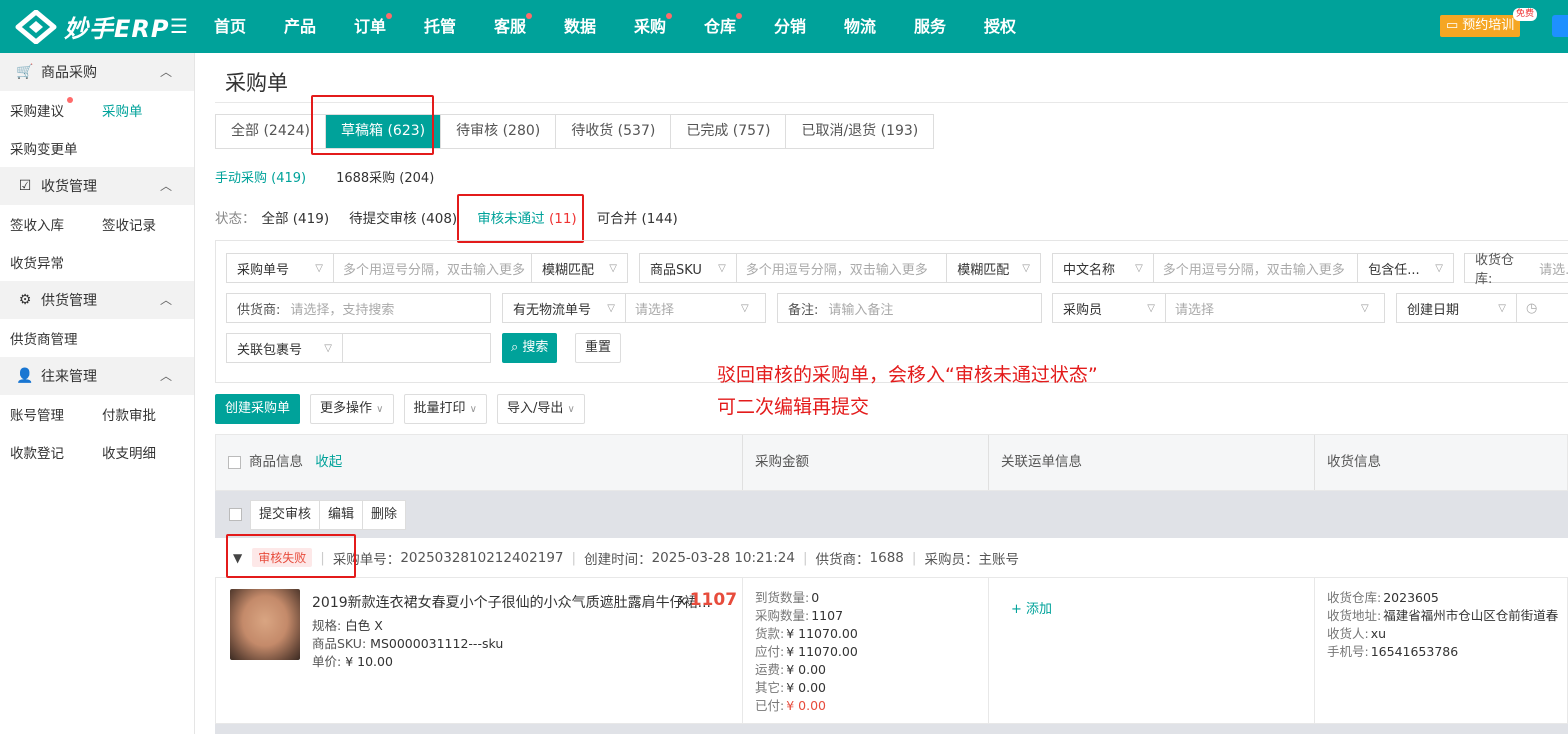 The width and height of the screenshot is (1568, 734). I want to click on tab-all: 全部 (2424), so click(271, 131).